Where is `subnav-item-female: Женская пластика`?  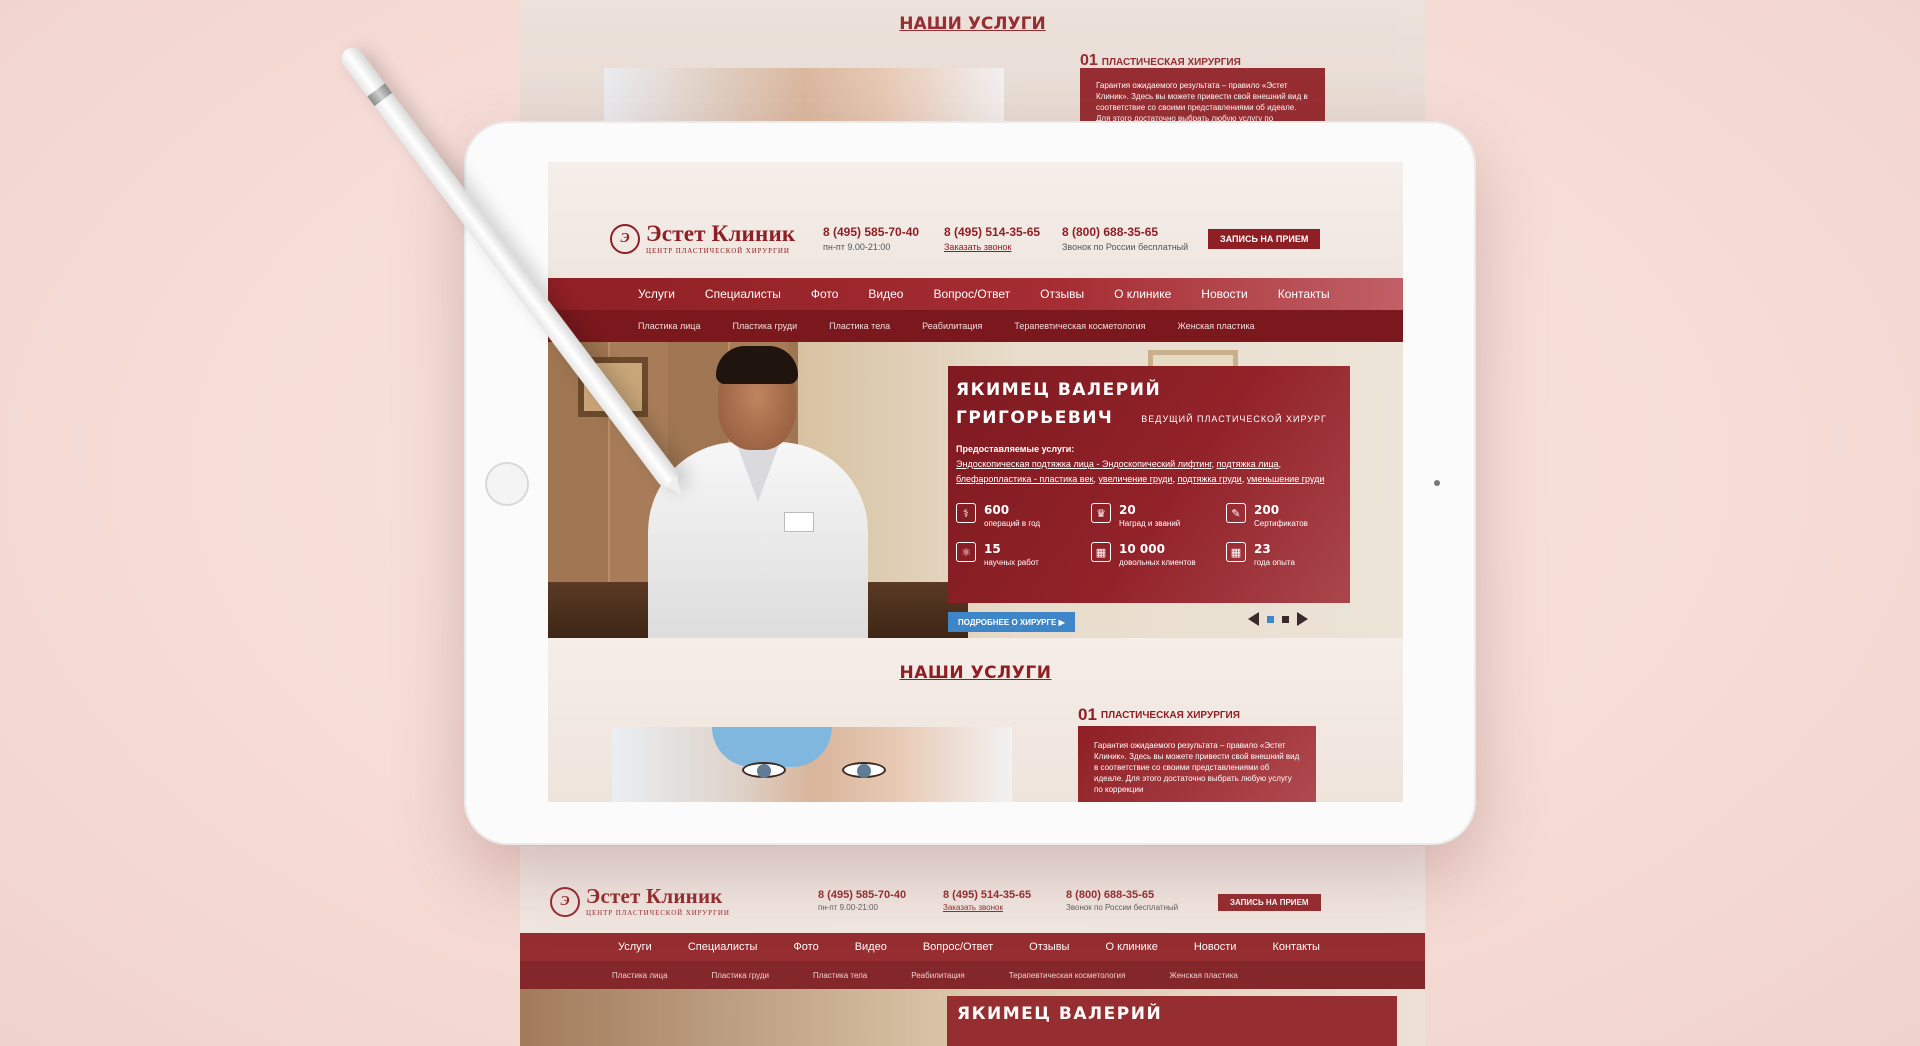
subnav-item-female: Женская пластика is located at coordinates (1215, 326).